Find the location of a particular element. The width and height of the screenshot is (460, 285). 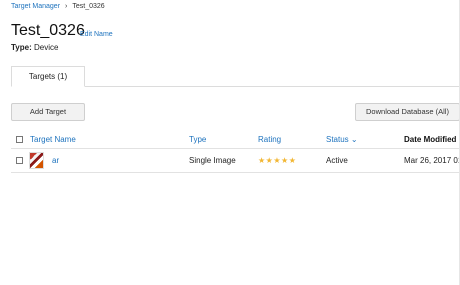

page-title: Test_0326 is located at coordinates (48, 30).